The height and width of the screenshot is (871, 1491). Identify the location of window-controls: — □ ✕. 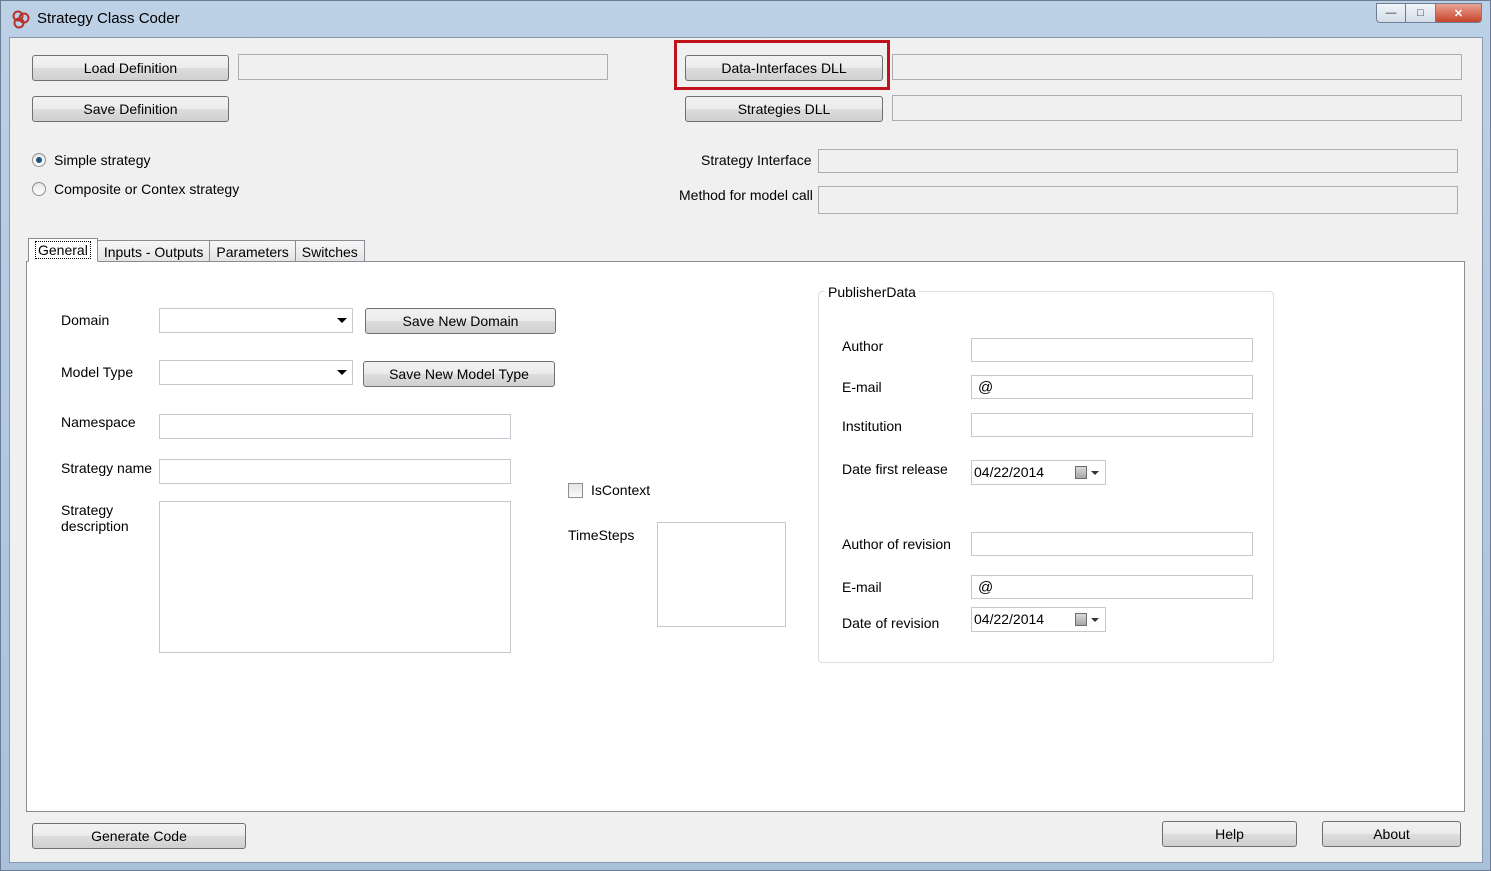
(1429, 13).